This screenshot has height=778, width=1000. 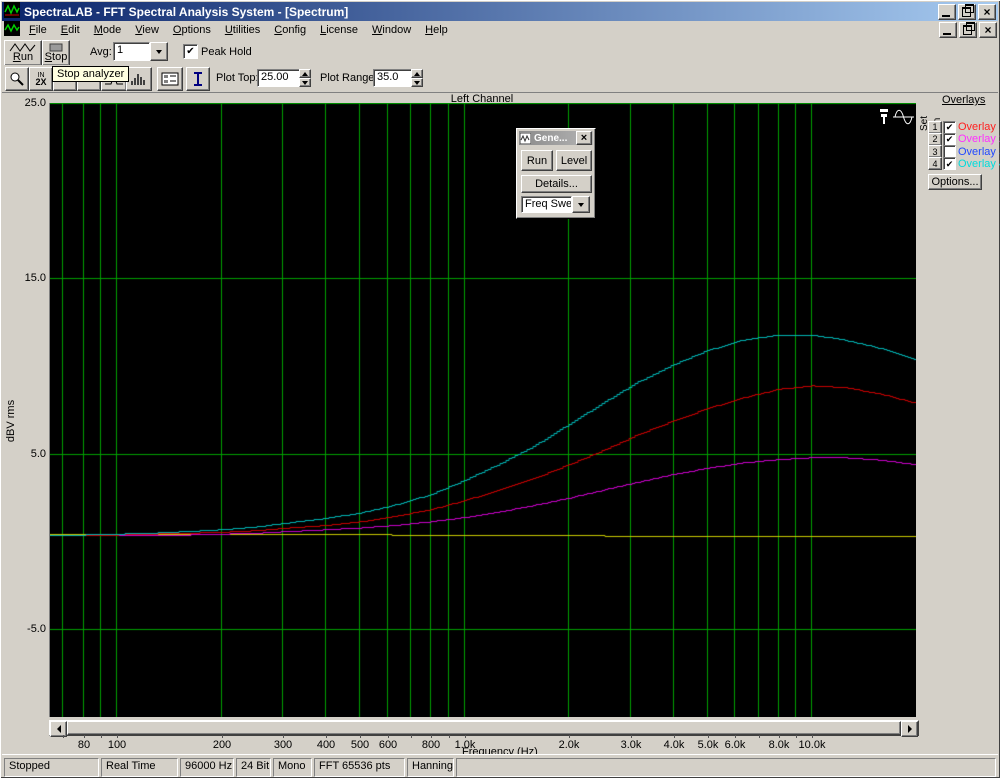 What do you see at coordinates (909, 729) in the screenshot?
I see `scroll-right-button` at bounding box center [909, 729].